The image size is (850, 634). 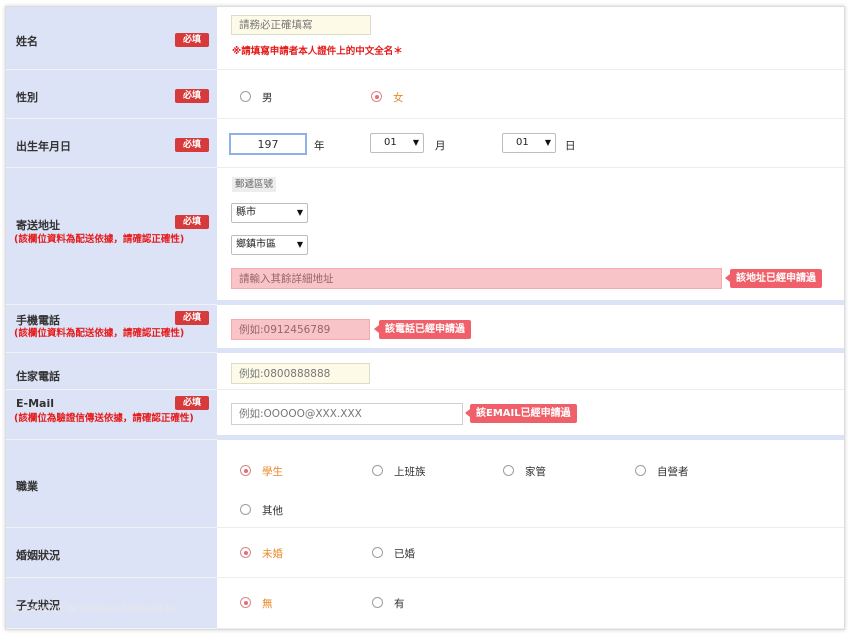 I want to click on label-cell: 出生年月日 必填, so click(x=111, y=143).